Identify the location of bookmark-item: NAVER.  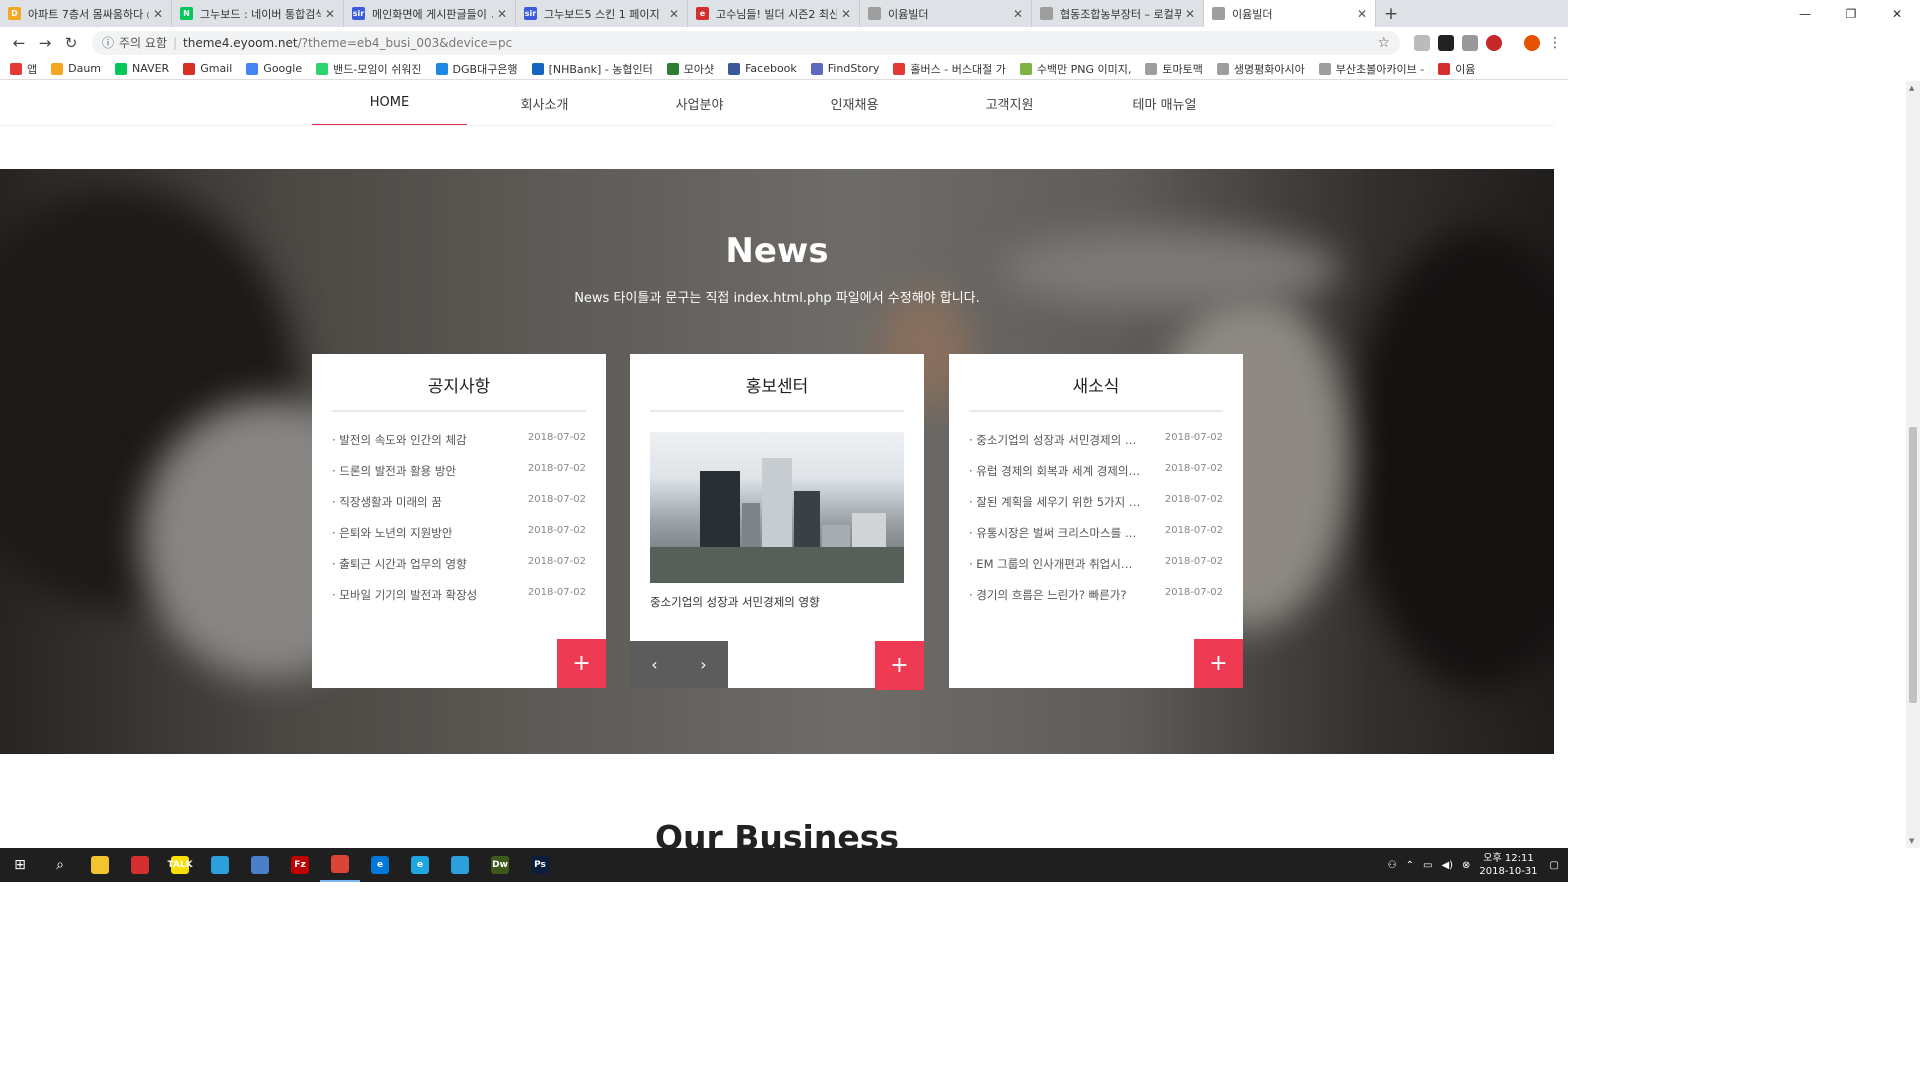
(142, 68).